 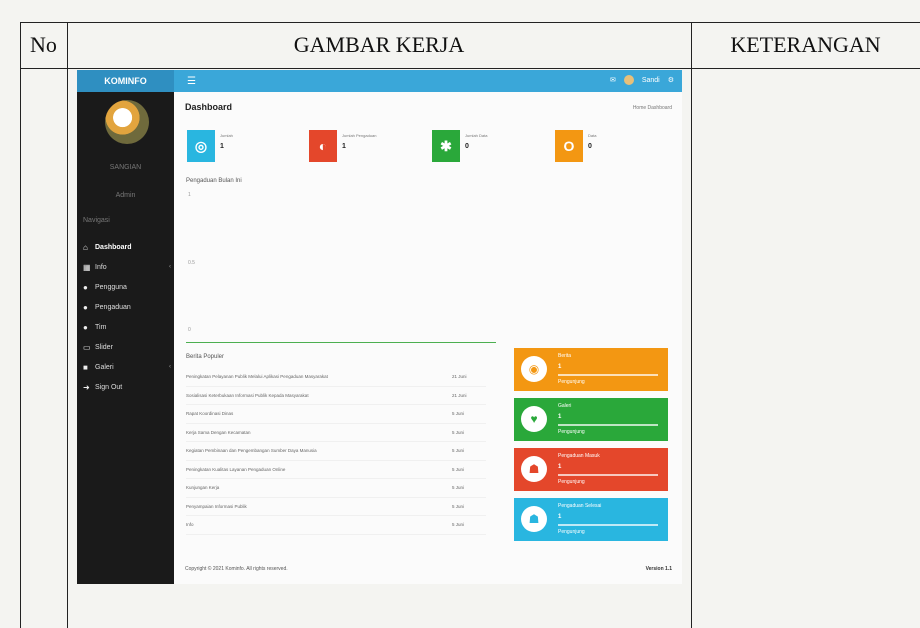 I want to click on col-border-gambar, so click(x=691, y=325).